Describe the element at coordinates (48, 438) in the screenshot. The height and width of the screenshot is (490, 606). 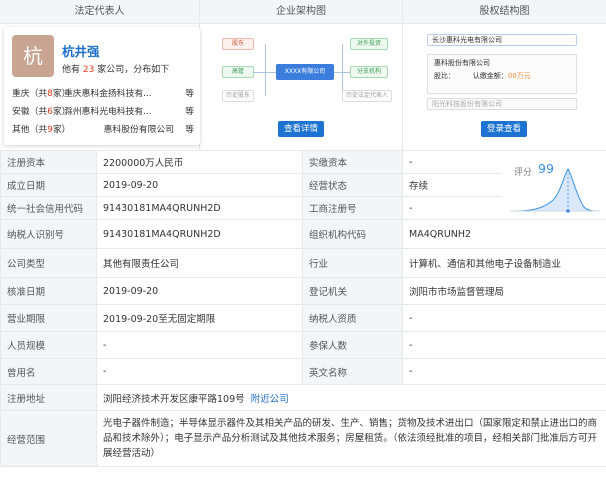
I see `scope-label: 经营范围` at that location.